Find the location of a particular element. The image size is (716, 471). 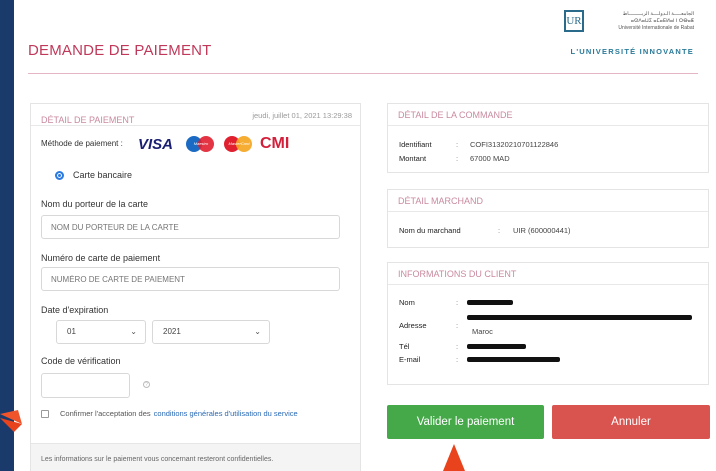

logo-line-tifinagh: ⴰⵙⴷⴰⵡⵉ ⴰⵎⴰⴹⵍⴰⵏ ⵏ ⵔⴱⴰⵟ is located at coordinates (662, 21).